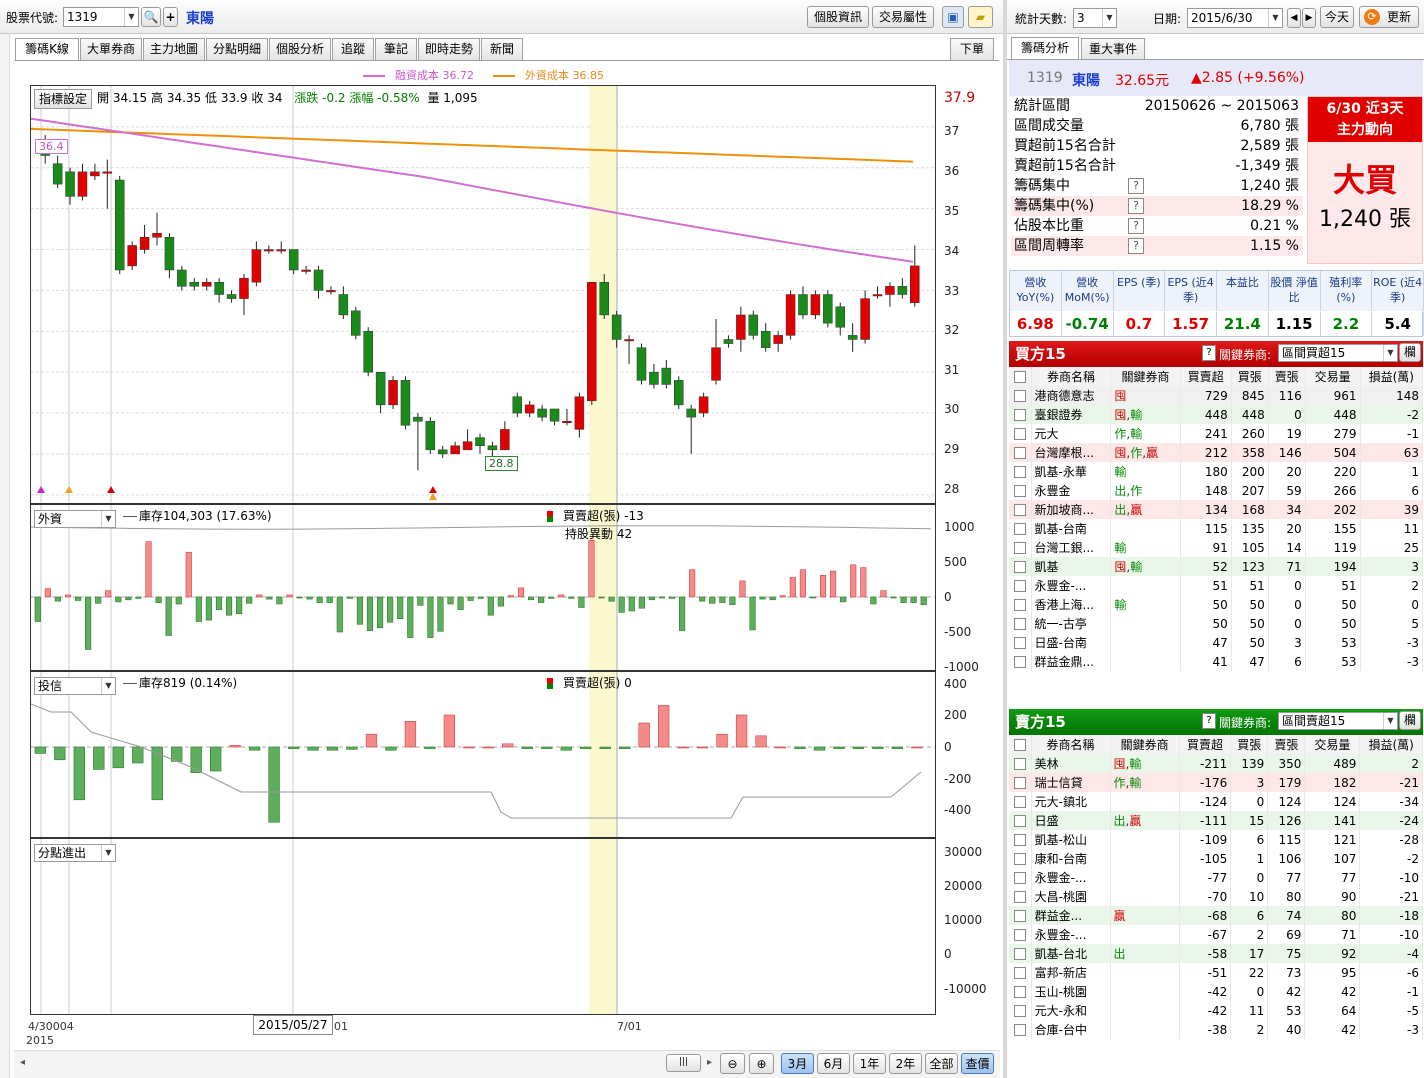  What do you see at coordinates (75, 853) in the screenshot?
I see `branch-select: 分點進出 ▼` at bounding box center [75, 853].